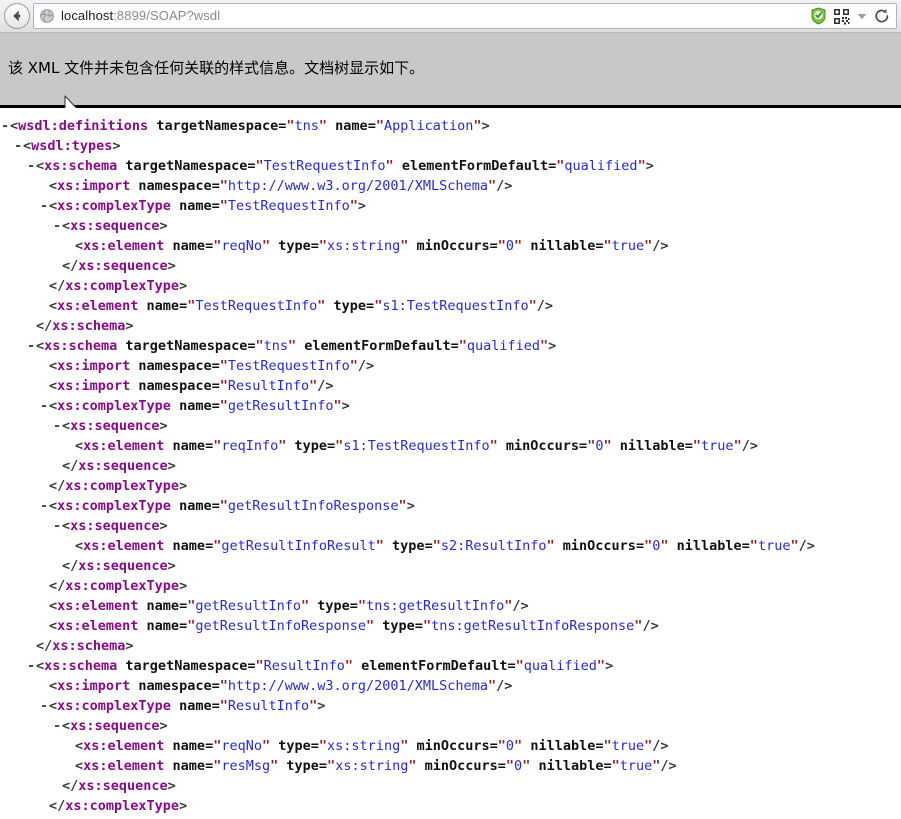 The height and width of the screenshot is (819, 901). Describe the element at coordinates (87, 15) in the screenshot. I see `url-host: localhost` at that location.